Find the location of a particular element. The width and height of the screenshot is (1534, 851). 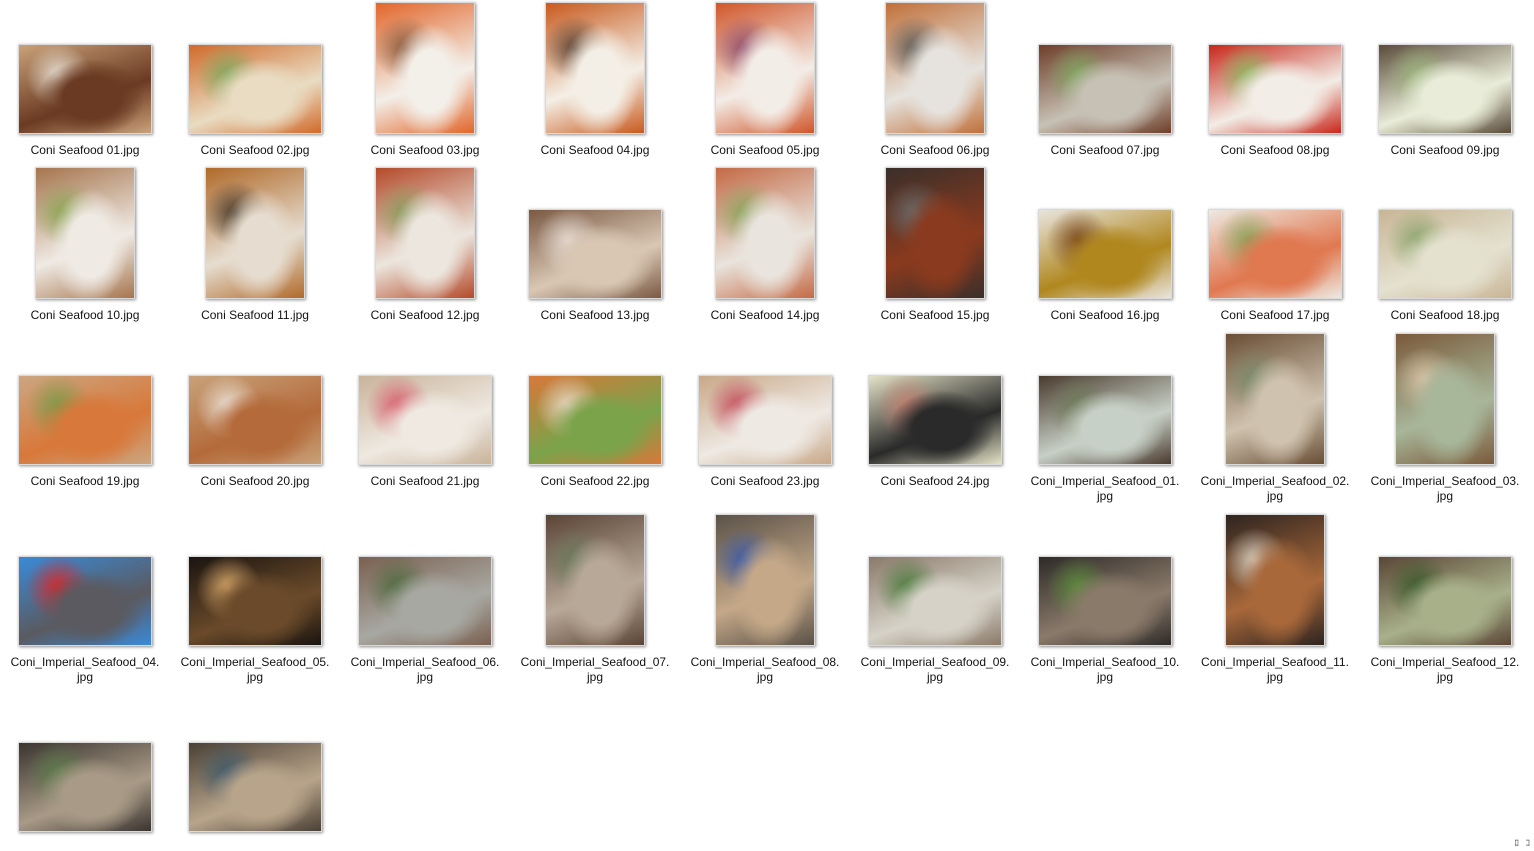

file-item: Coni_Imperial_Seafood_03.jpg is located at coordinates (1445, 418).